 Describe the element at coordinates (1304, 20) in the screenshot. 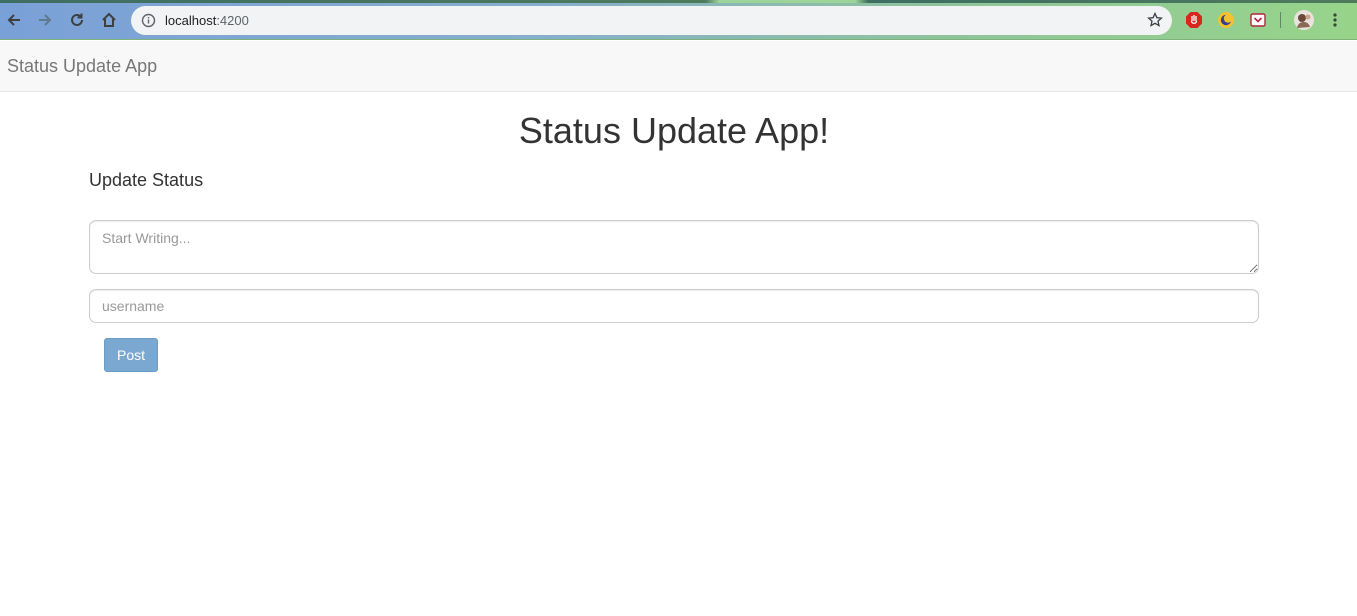

I see `profile-avatar` at that location.